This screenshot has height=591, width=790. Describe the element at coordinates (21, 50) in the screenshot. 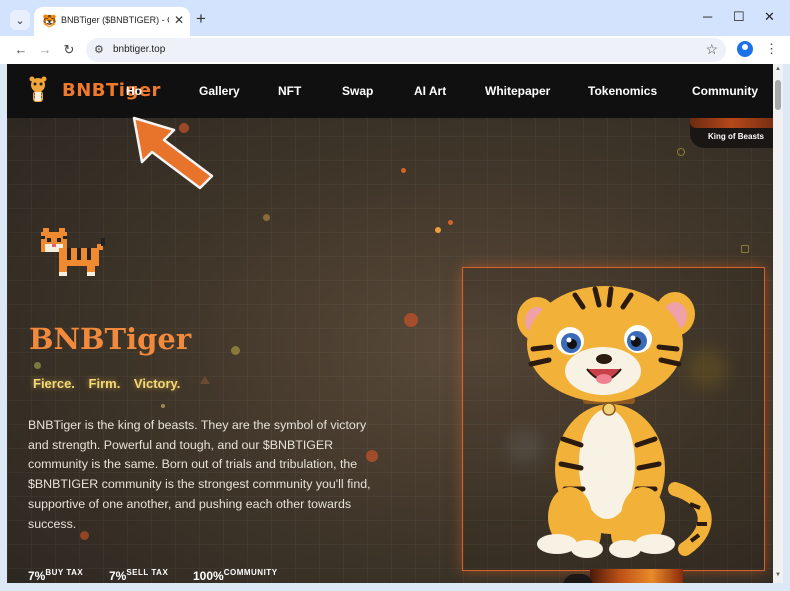

I see `back-icon: ←` at that location.